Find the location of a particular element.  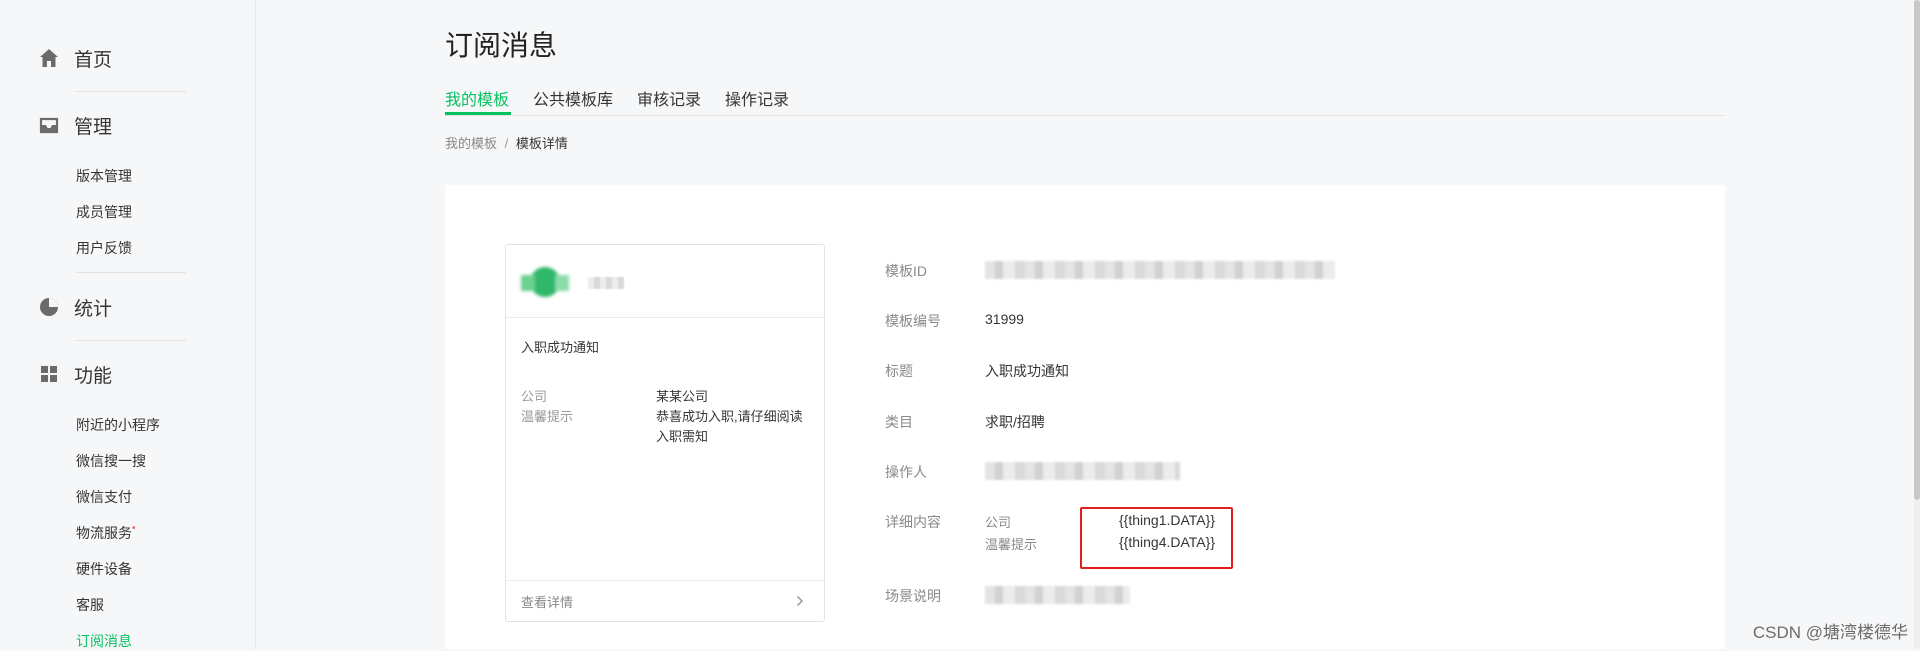

nav-manage-label: 管理 is located at coordinates (93, 127).